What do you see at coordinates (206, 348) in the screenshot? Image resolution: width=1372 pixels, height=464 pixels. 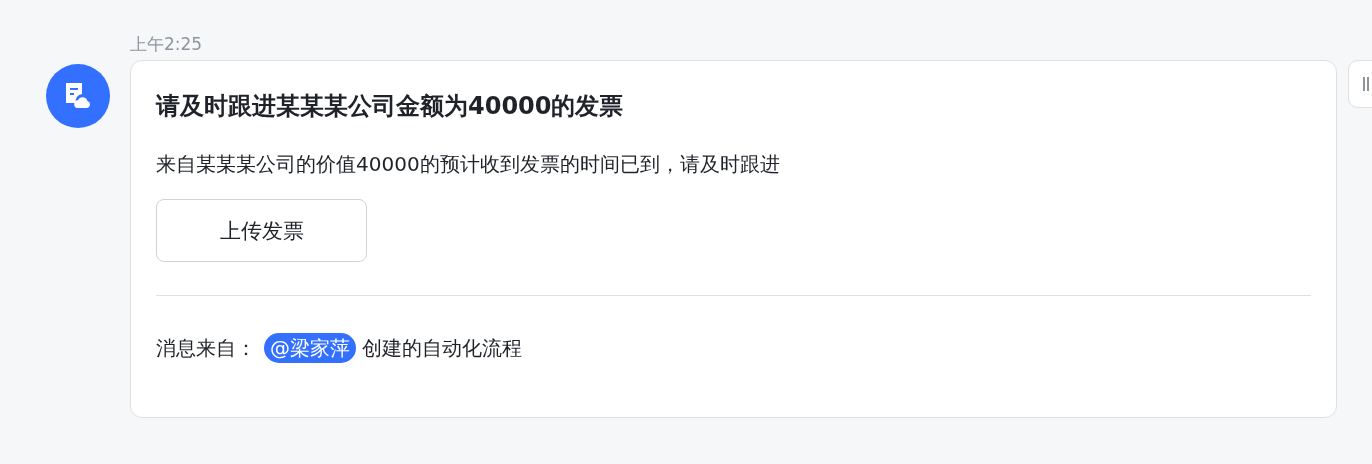 I see `source-label: 消息来自：` at bounding box center [206, 348].